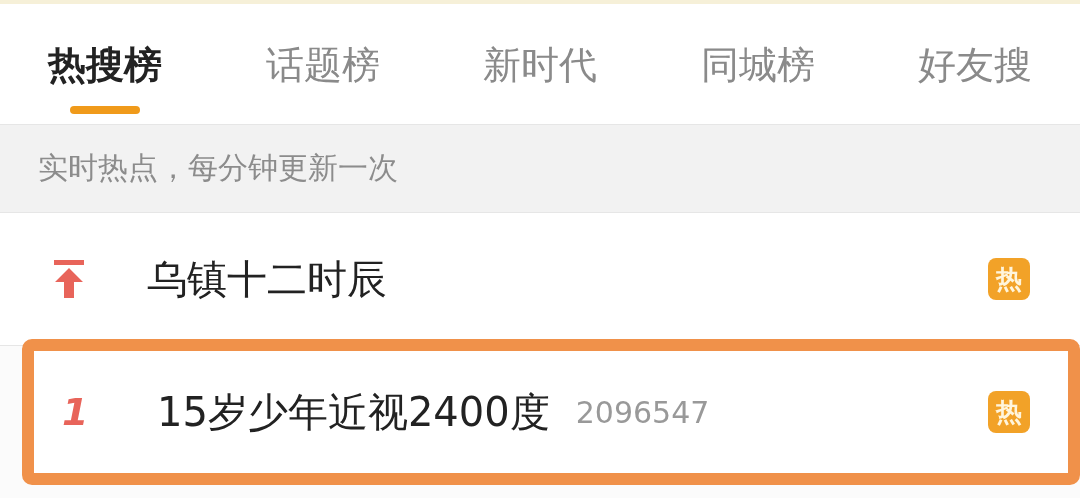 The image size is (1080, 498). I want to click on tab: 好友搜, so click(975, 64).